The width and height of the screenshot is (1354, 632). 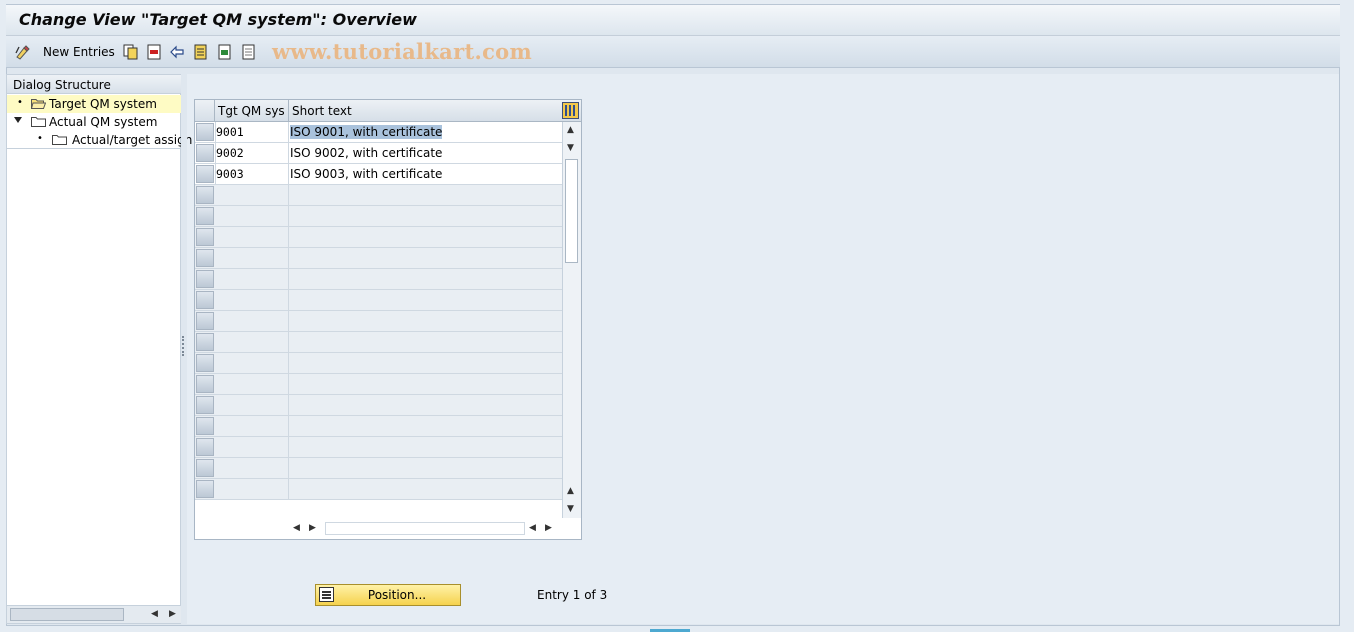 I want to click on entry-counter: Entry 1 of 3, so click(x=572, y=595).